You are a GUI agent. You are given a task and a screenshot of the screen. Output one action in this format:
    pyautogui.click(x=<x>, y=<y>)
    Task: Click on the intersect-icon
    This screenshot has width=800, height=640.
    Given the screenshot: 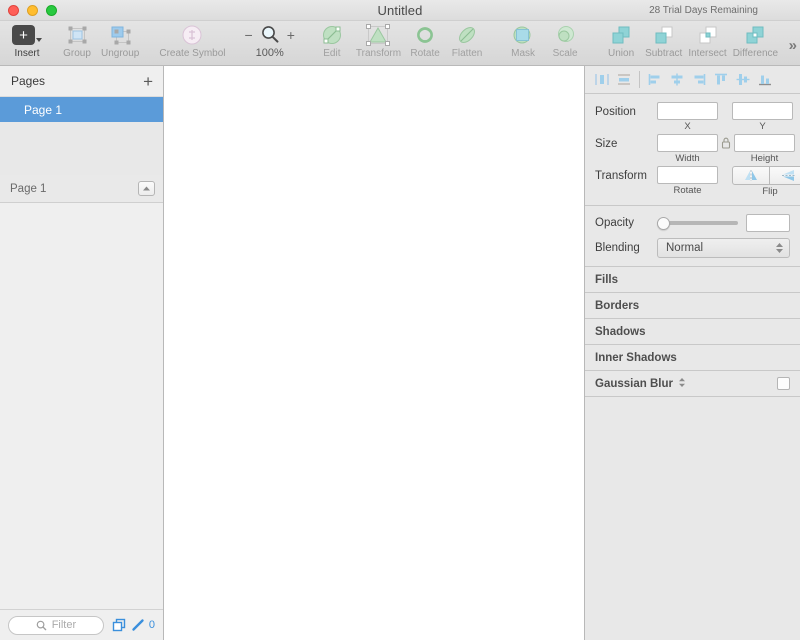 What is the action you would take?
    pyautogui.click(x=707, y=35)
    